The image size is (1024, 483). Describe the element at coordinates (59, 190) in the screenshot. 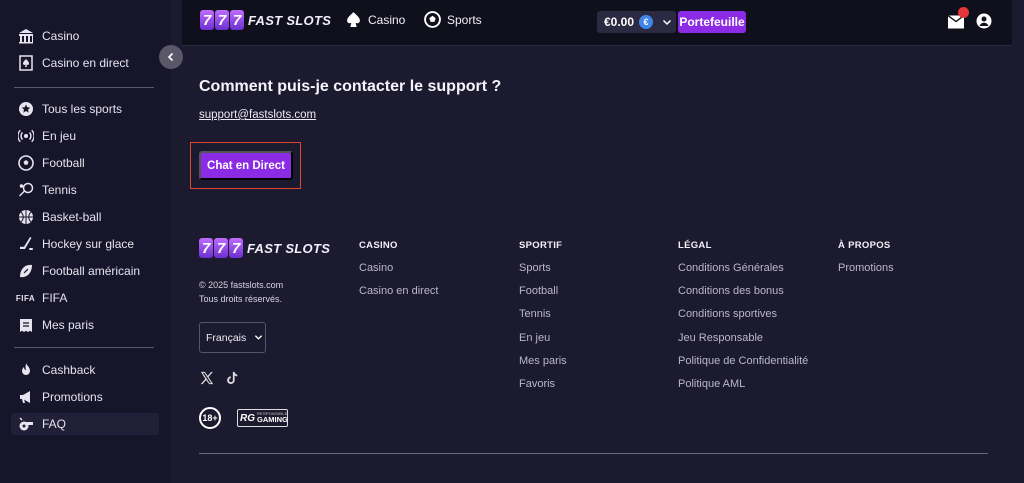

I see `sidebar-item-label: Tennis` at that location.